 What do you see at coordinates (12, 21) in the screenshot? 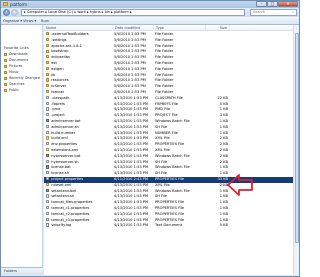
I see `organize-button: Organize ▾` at bounding box center [12, 21].